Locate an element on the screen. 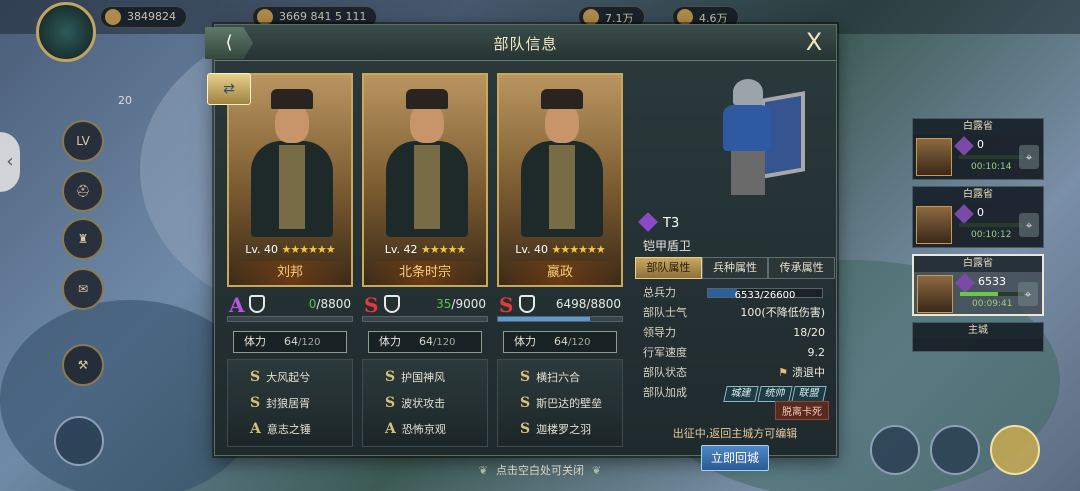 The width and height of the screenshot is (1080, 491). expand-left-arrow-icon: ‹ is located at coordinates (10, 162).